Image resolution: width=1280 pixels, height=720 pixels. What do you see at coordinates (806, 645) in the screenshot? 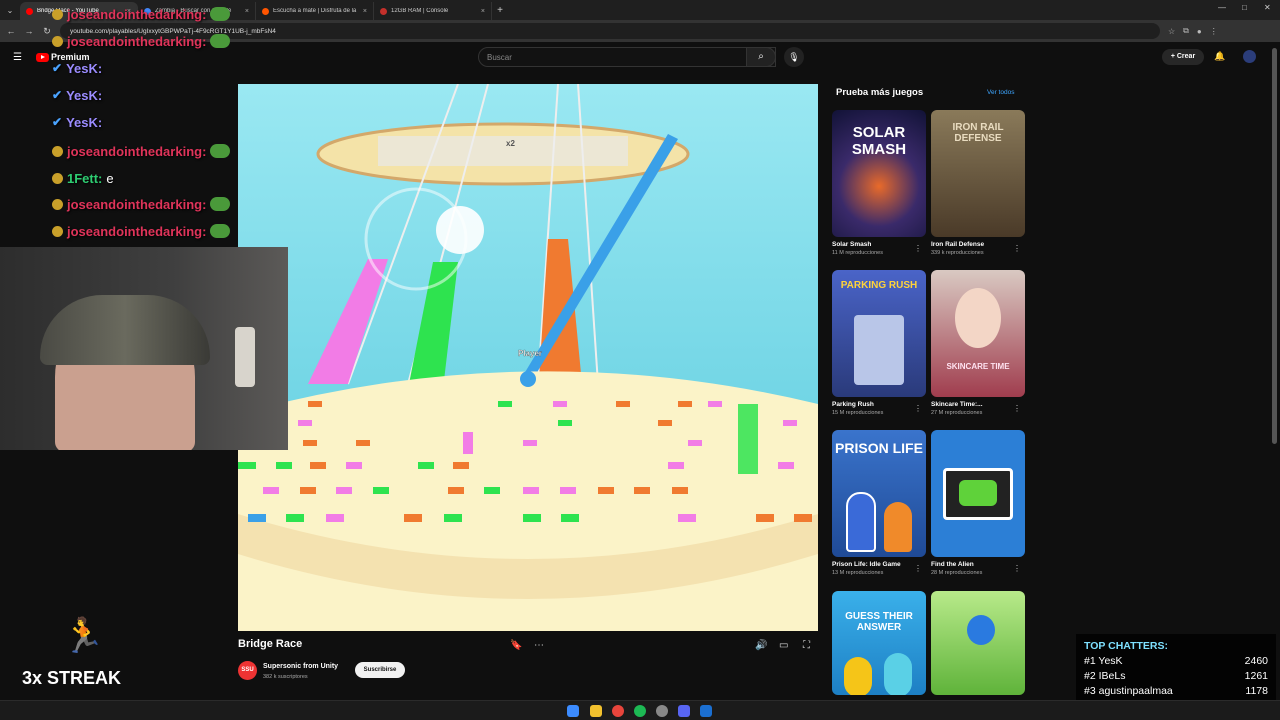
I see `fullscreen-icon: ⛶` at bounding box center [806, 645].